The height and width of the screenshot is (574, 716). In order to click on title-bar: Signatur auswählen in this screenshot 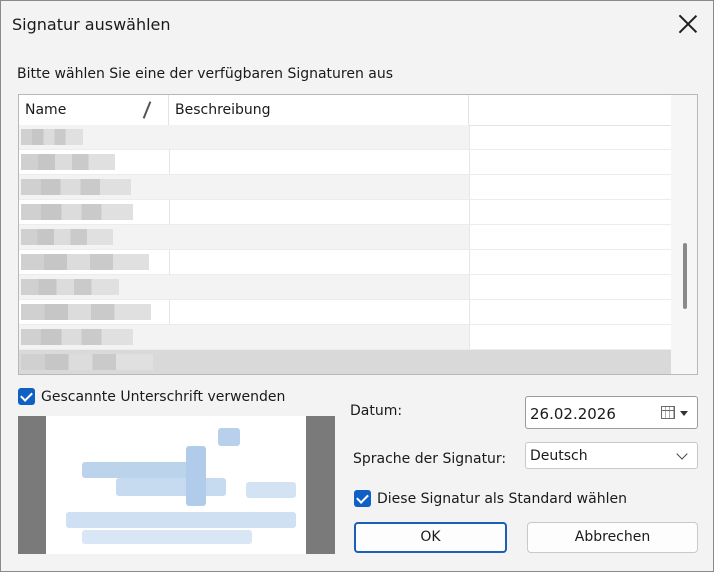, I will do `click(357, 25)`.